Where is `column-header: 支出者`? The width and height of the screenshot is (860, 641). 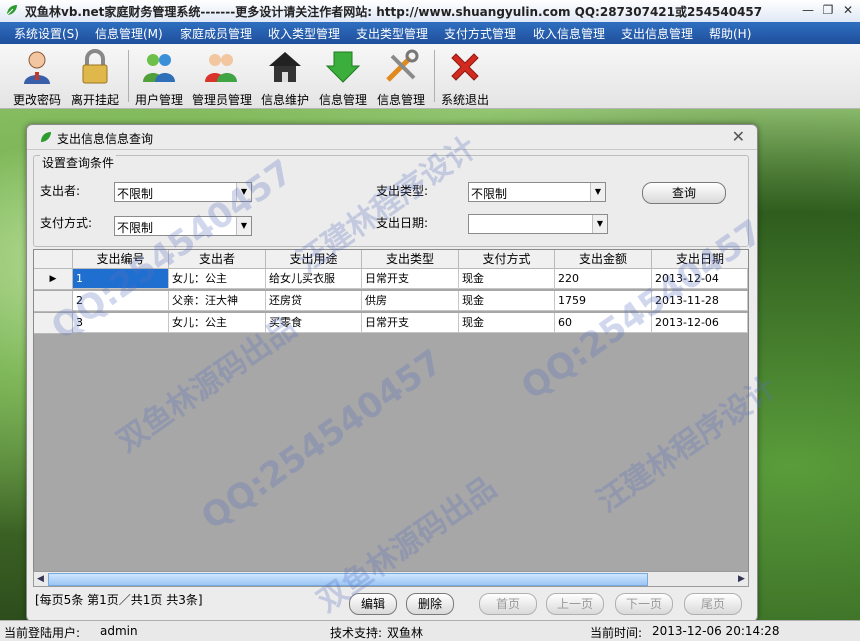
column-header: 支出者 is located at coordinates (217, 259).